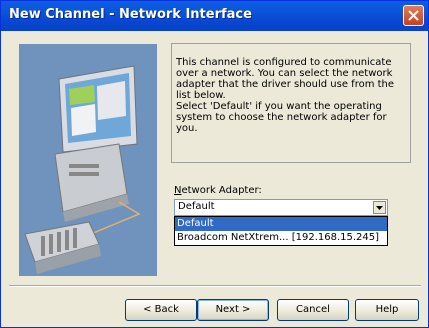 The height and width of the screenshot is (328, 429). I want to click on window-title: New Channel - Network Interface, so click(130, 14).